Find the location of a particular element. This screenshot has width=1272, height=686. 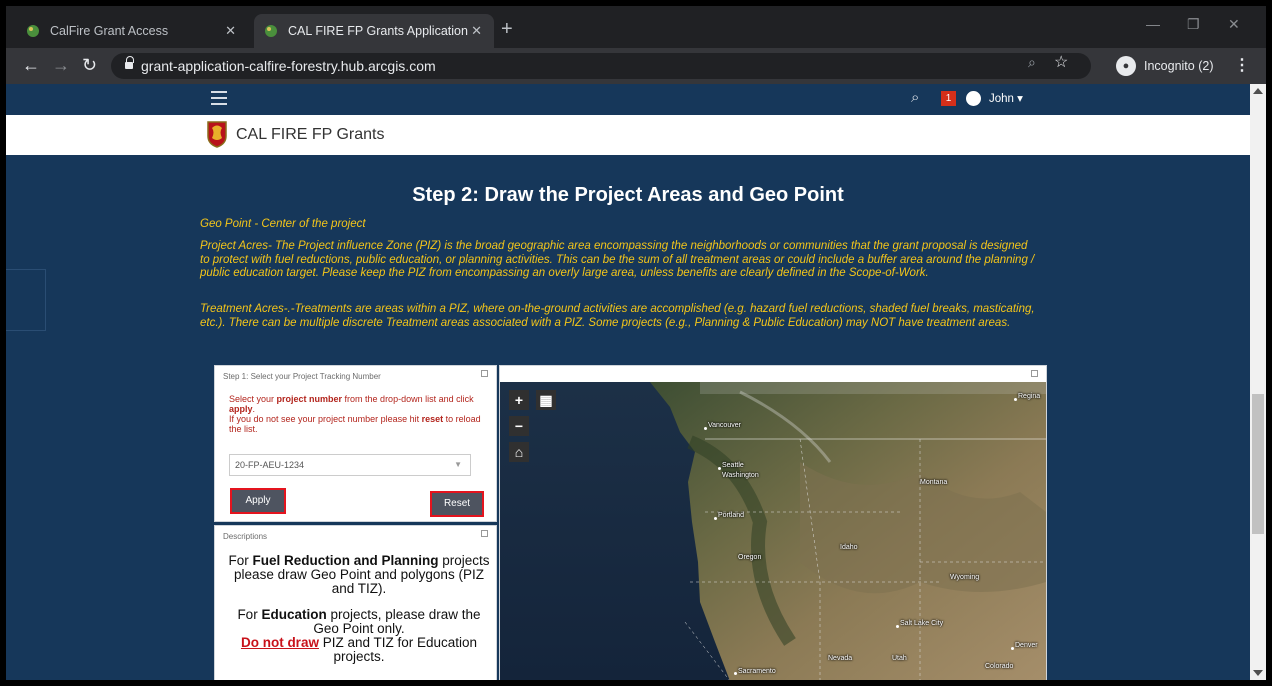

zoom-in-icon: + is located at coordinates (519, 400).